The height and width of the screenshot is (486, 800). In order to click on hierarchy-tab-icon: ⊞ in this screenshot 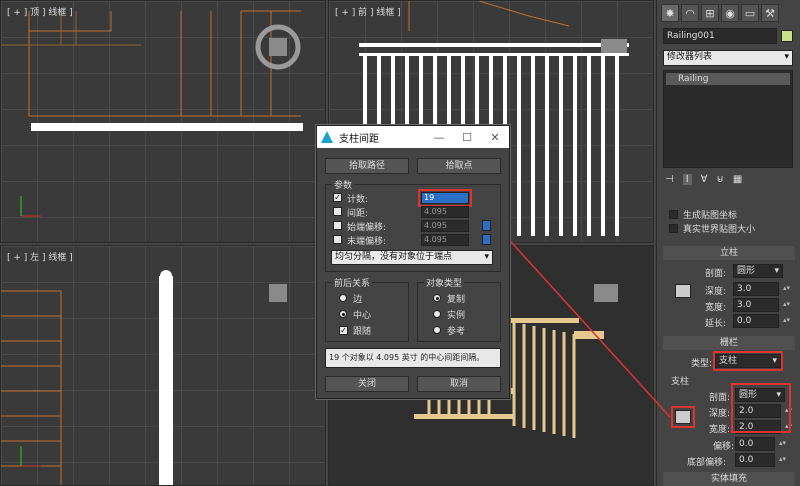, I will do `click(710, 13)`.